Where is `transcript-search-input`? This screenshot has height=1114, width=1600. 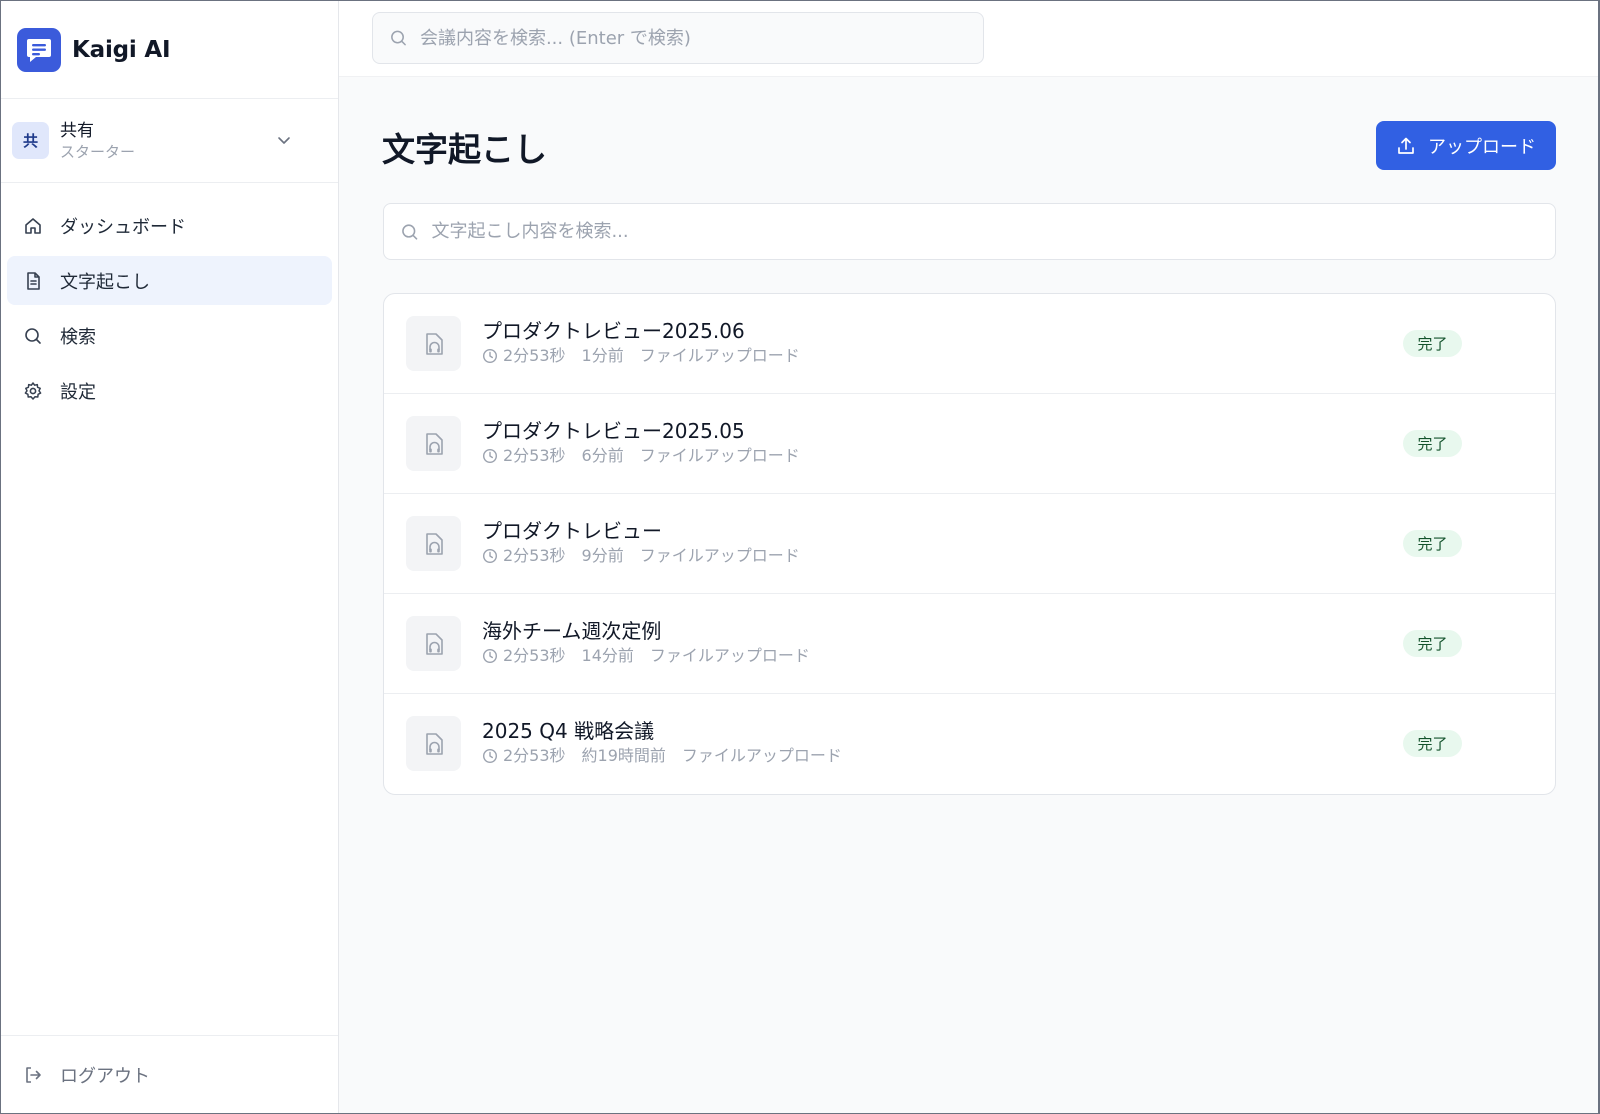 transcript-search-input is located at coordinates (993, 231).